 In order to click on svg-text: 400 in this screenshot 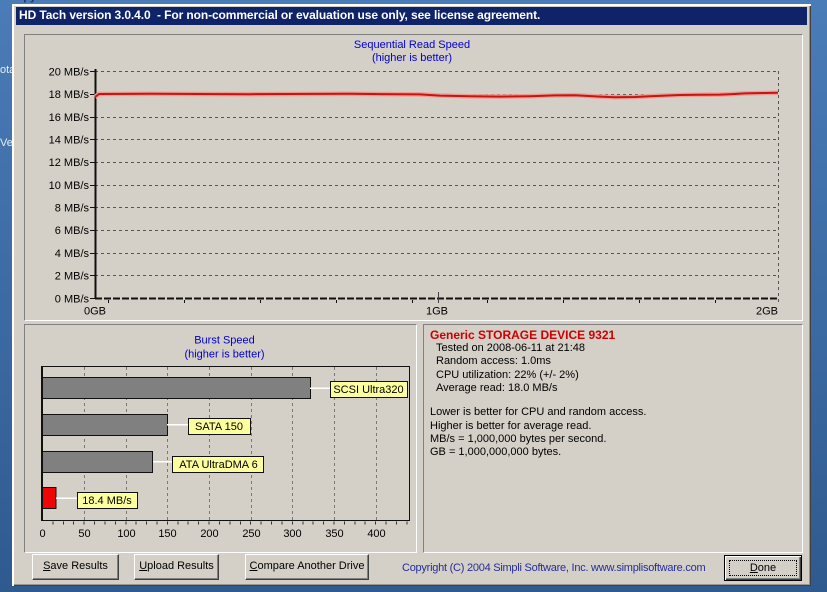, I will do `click(376, 534)`.